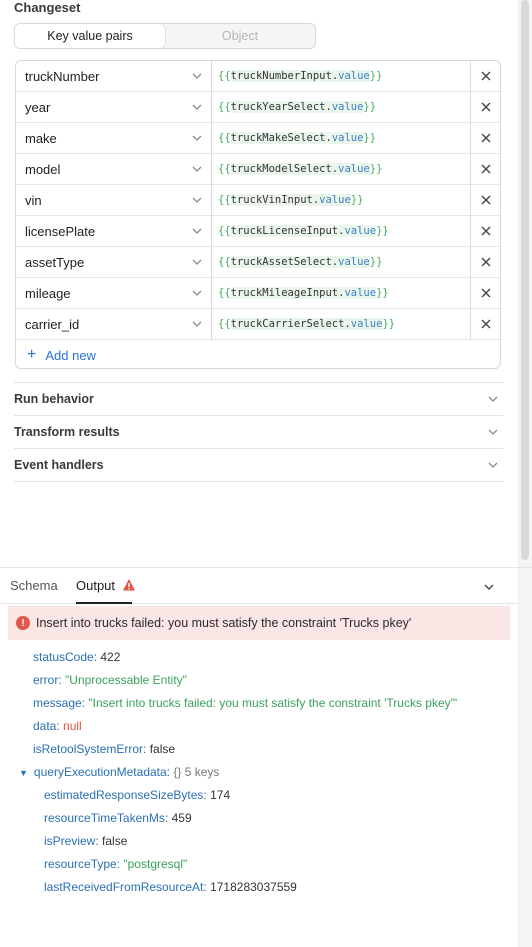 The image size is (532, 947). I want to click on kv-key-select: make, so click(114, 138).